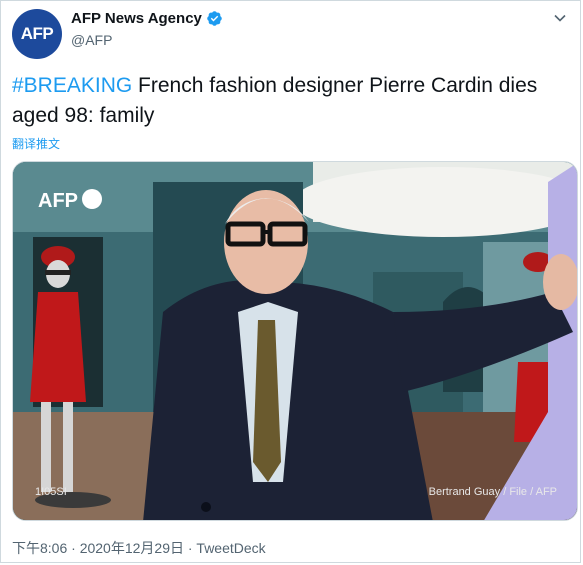 The width and height of the screenshot is (583, 565). I want to click on account-handle: @AFP, so click(91, 40).